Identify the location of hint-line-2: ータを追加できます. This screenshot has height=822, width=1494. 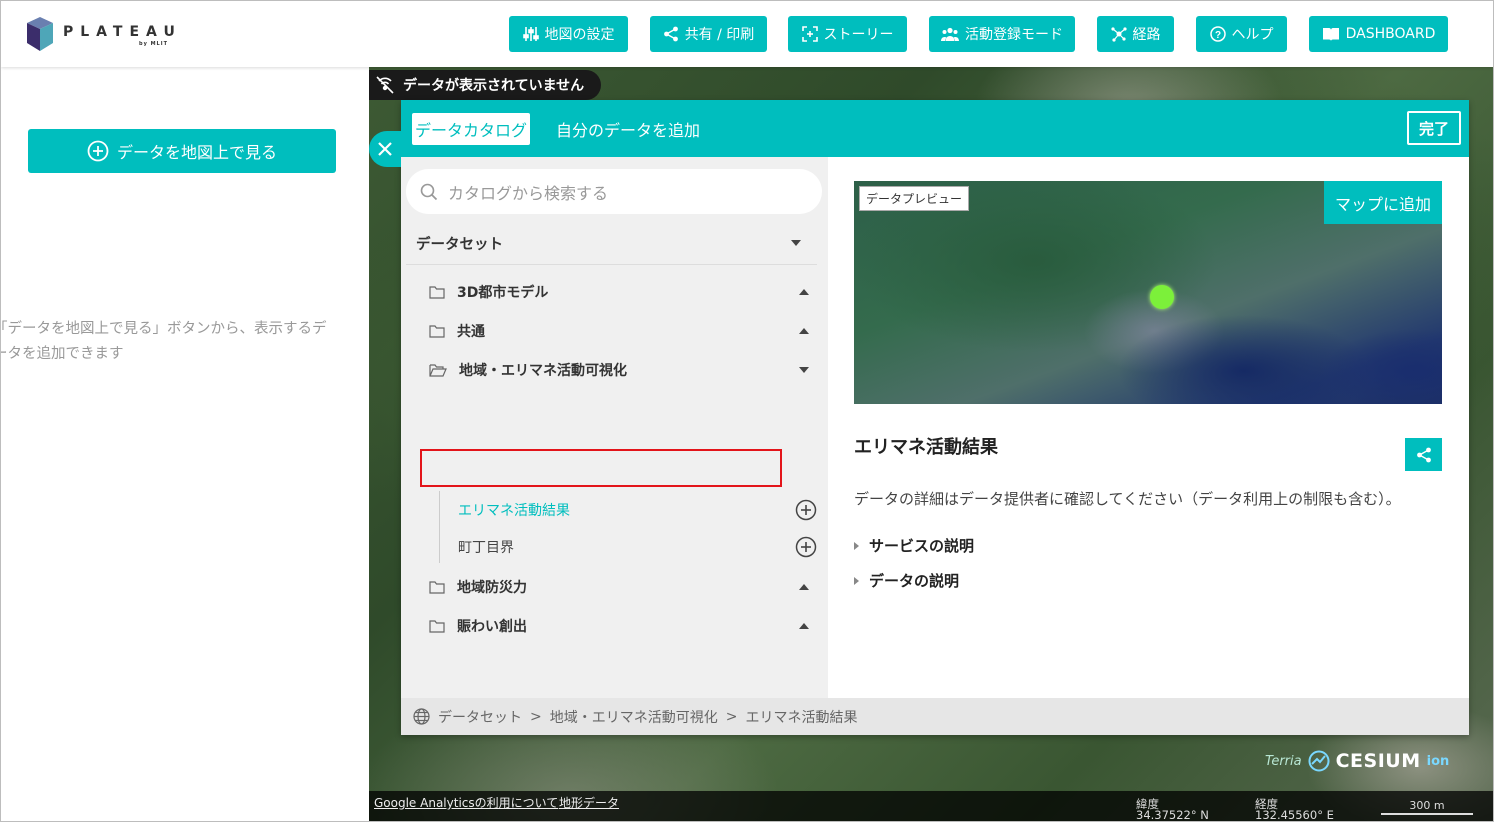
(62, 354).